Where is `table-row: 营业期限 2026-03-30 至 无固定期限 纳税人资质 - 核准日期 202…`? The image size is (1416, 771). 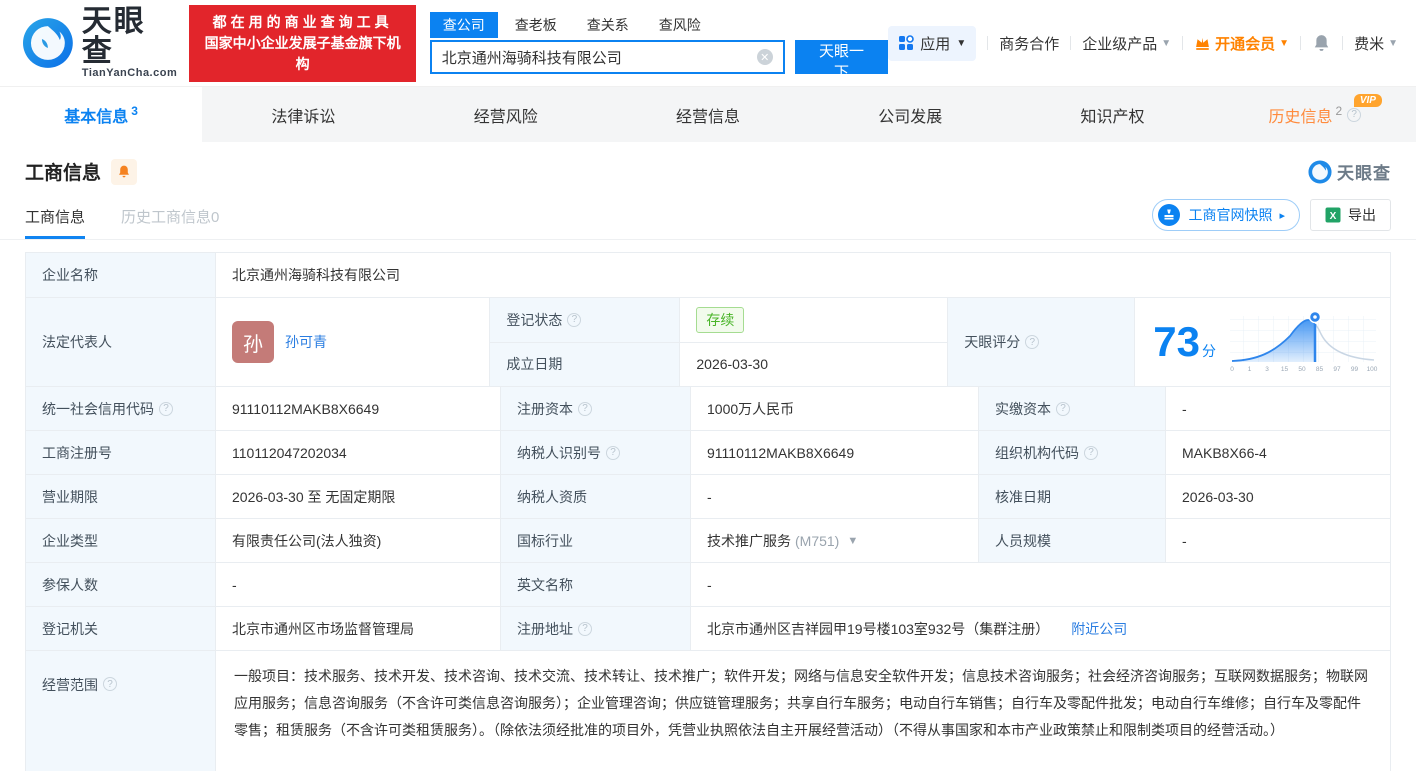 table-row: 营业期限 2026-03-30 至 无固定期限 纳税人资质 - 核准日期 202… is located at coordinates (708, 497).